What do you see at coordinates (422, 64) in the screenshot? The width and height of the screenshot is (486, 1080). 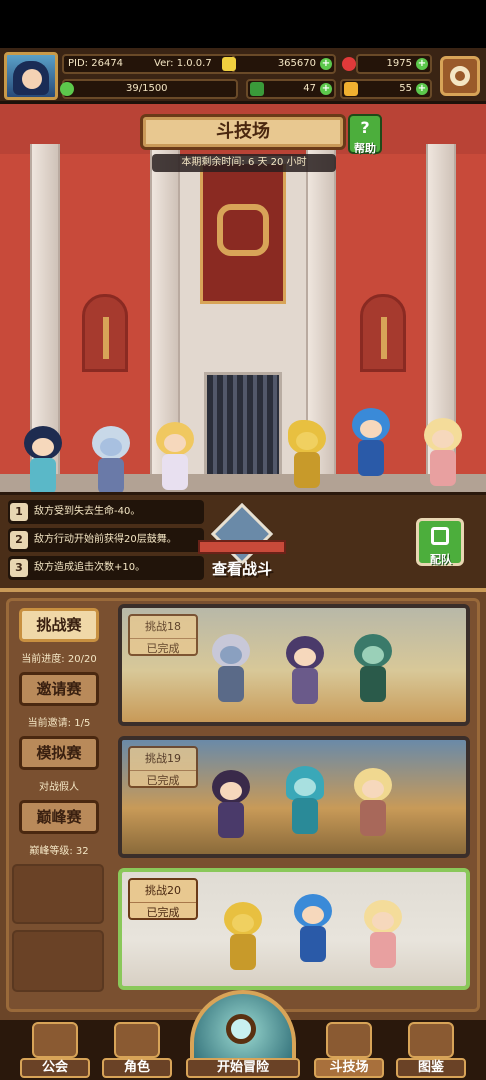 I see `gem-add-icon: +` at bounding box center [422, 64].